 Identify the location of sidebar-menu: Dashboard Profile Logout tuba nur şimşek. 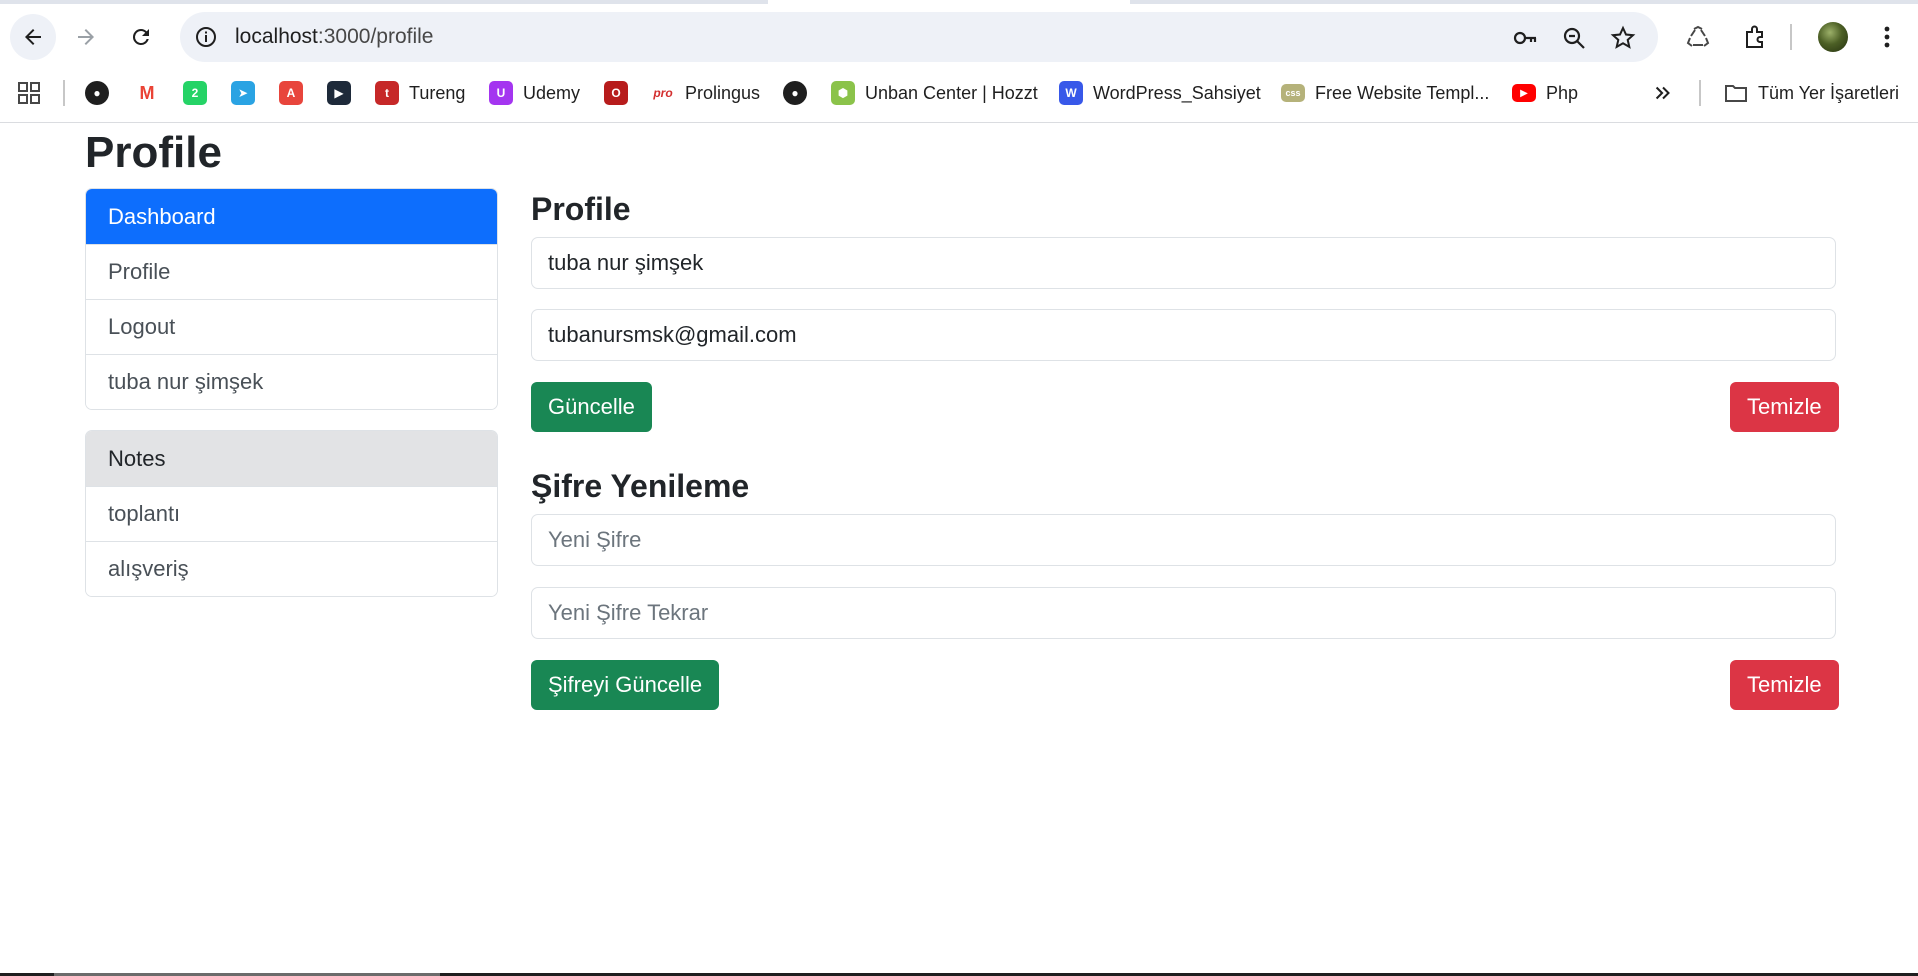
(291, 299).